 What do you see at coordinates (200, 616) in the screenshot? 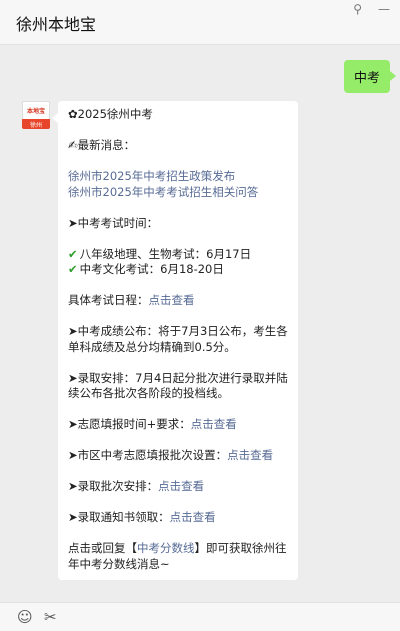
I see `input-toolbar: ☺ ✂` at bounding box center [200, 616].